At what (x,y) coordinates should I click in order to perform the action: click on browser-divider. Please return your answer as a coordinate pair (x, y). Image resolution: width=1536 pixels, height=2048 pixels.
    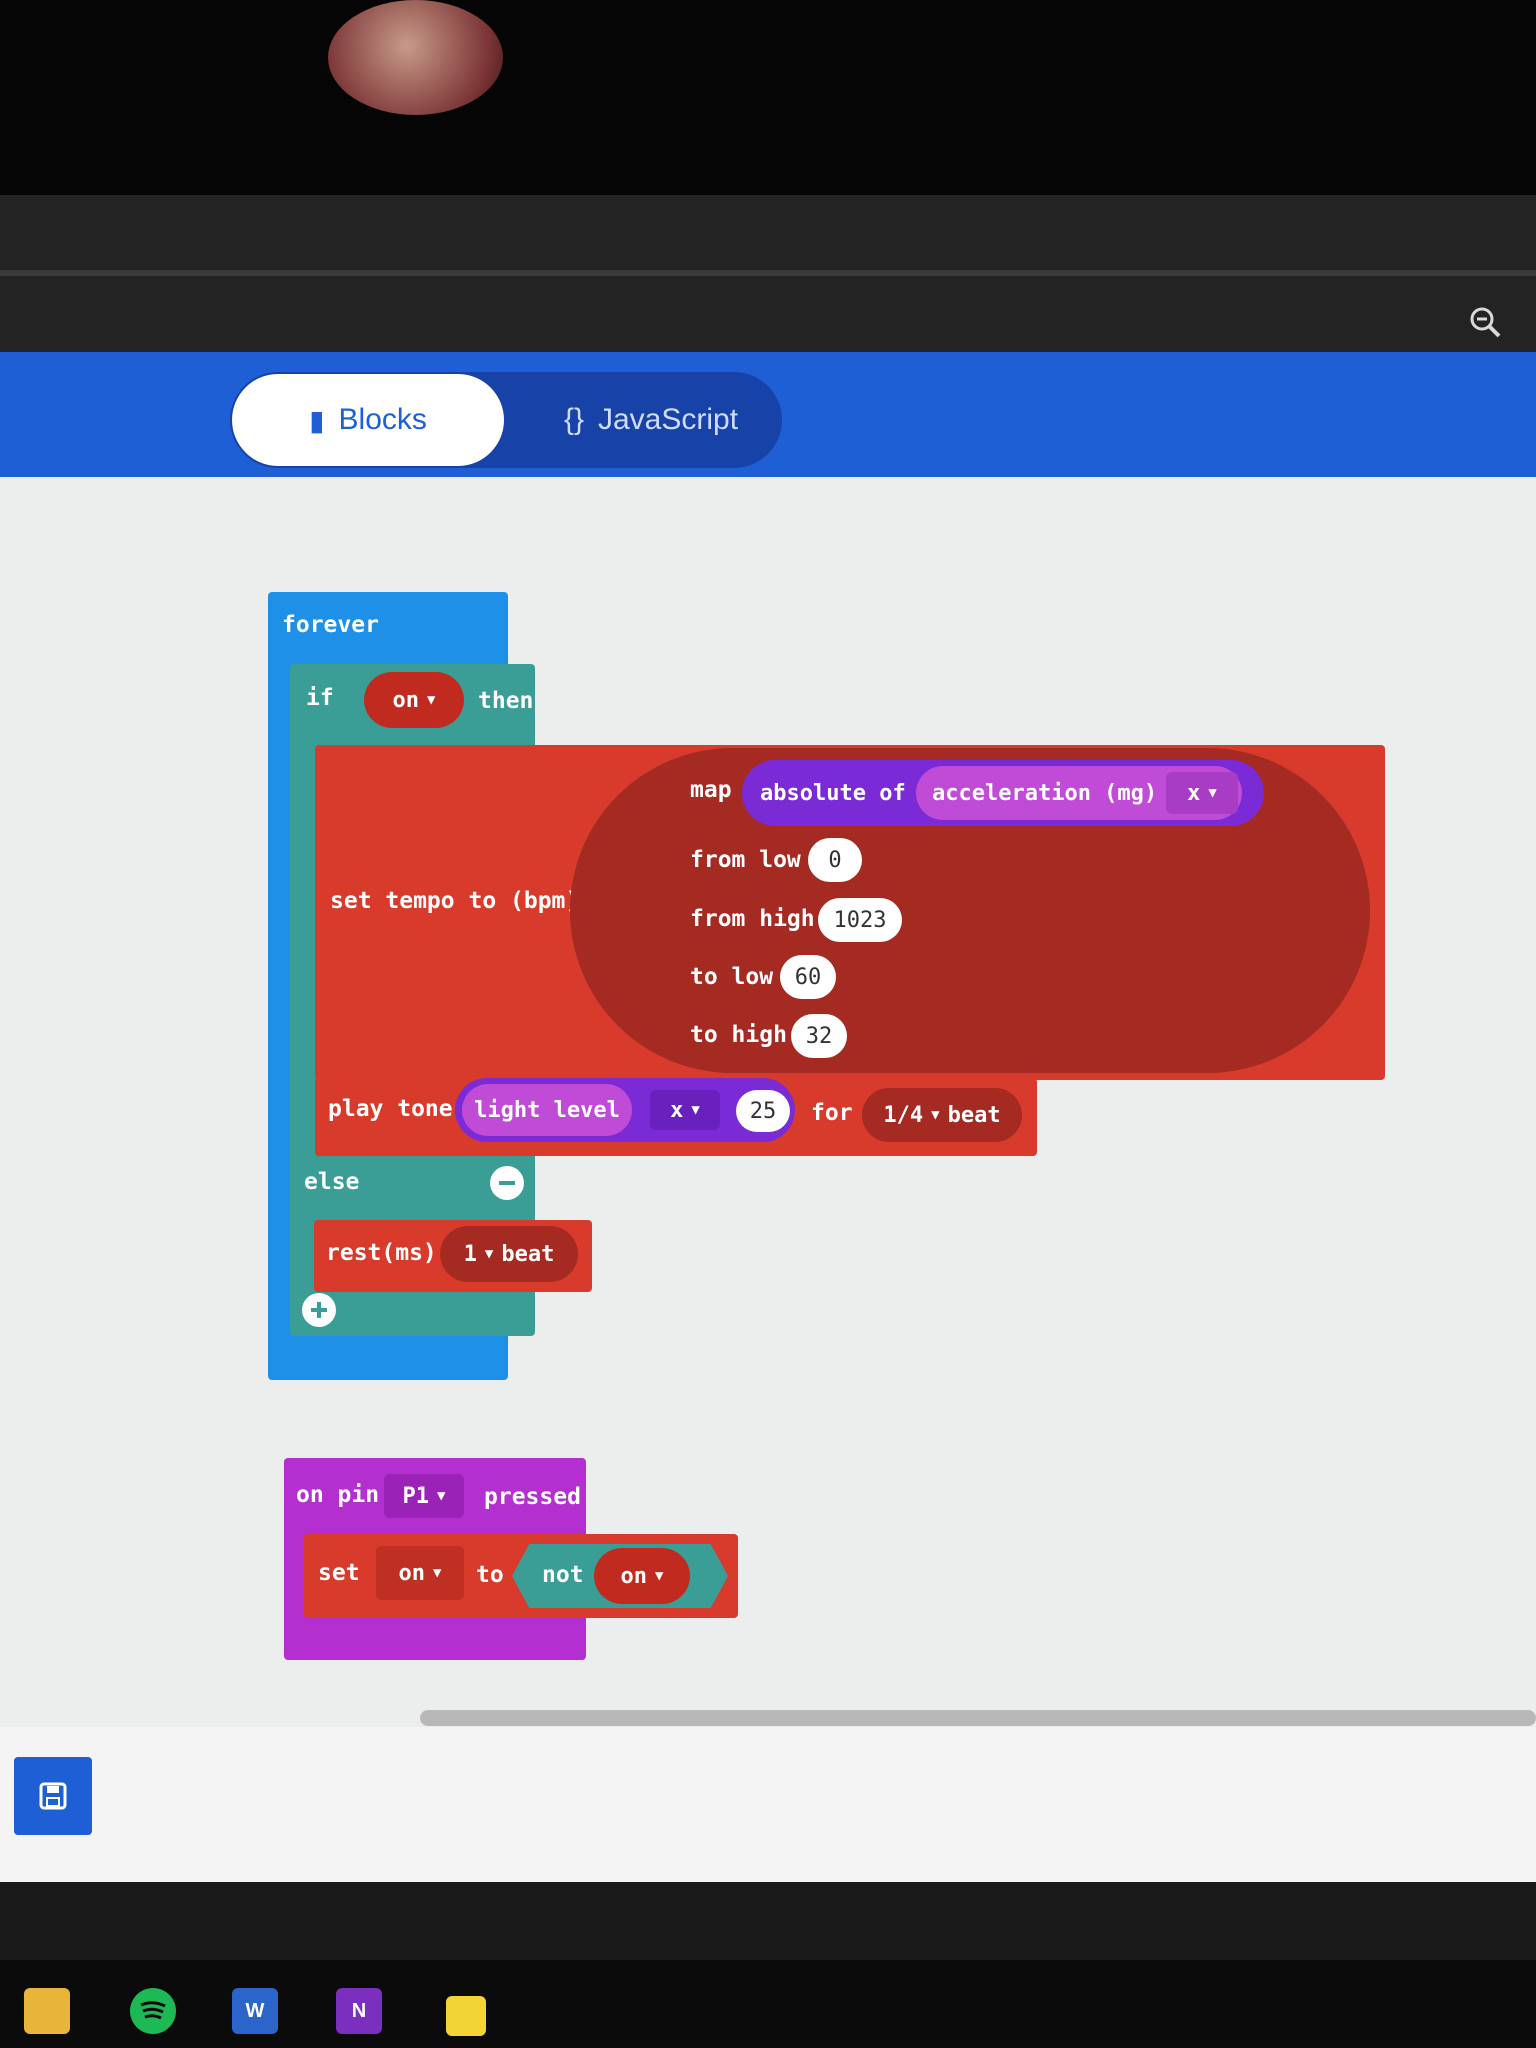
    Looking at the image, I should click on (768, 273).